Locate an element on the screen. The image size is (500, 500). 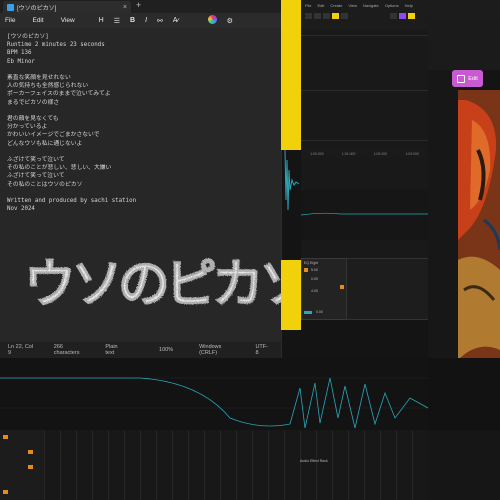
device-value-4: 0.00 is located at coordinates (319, 312).